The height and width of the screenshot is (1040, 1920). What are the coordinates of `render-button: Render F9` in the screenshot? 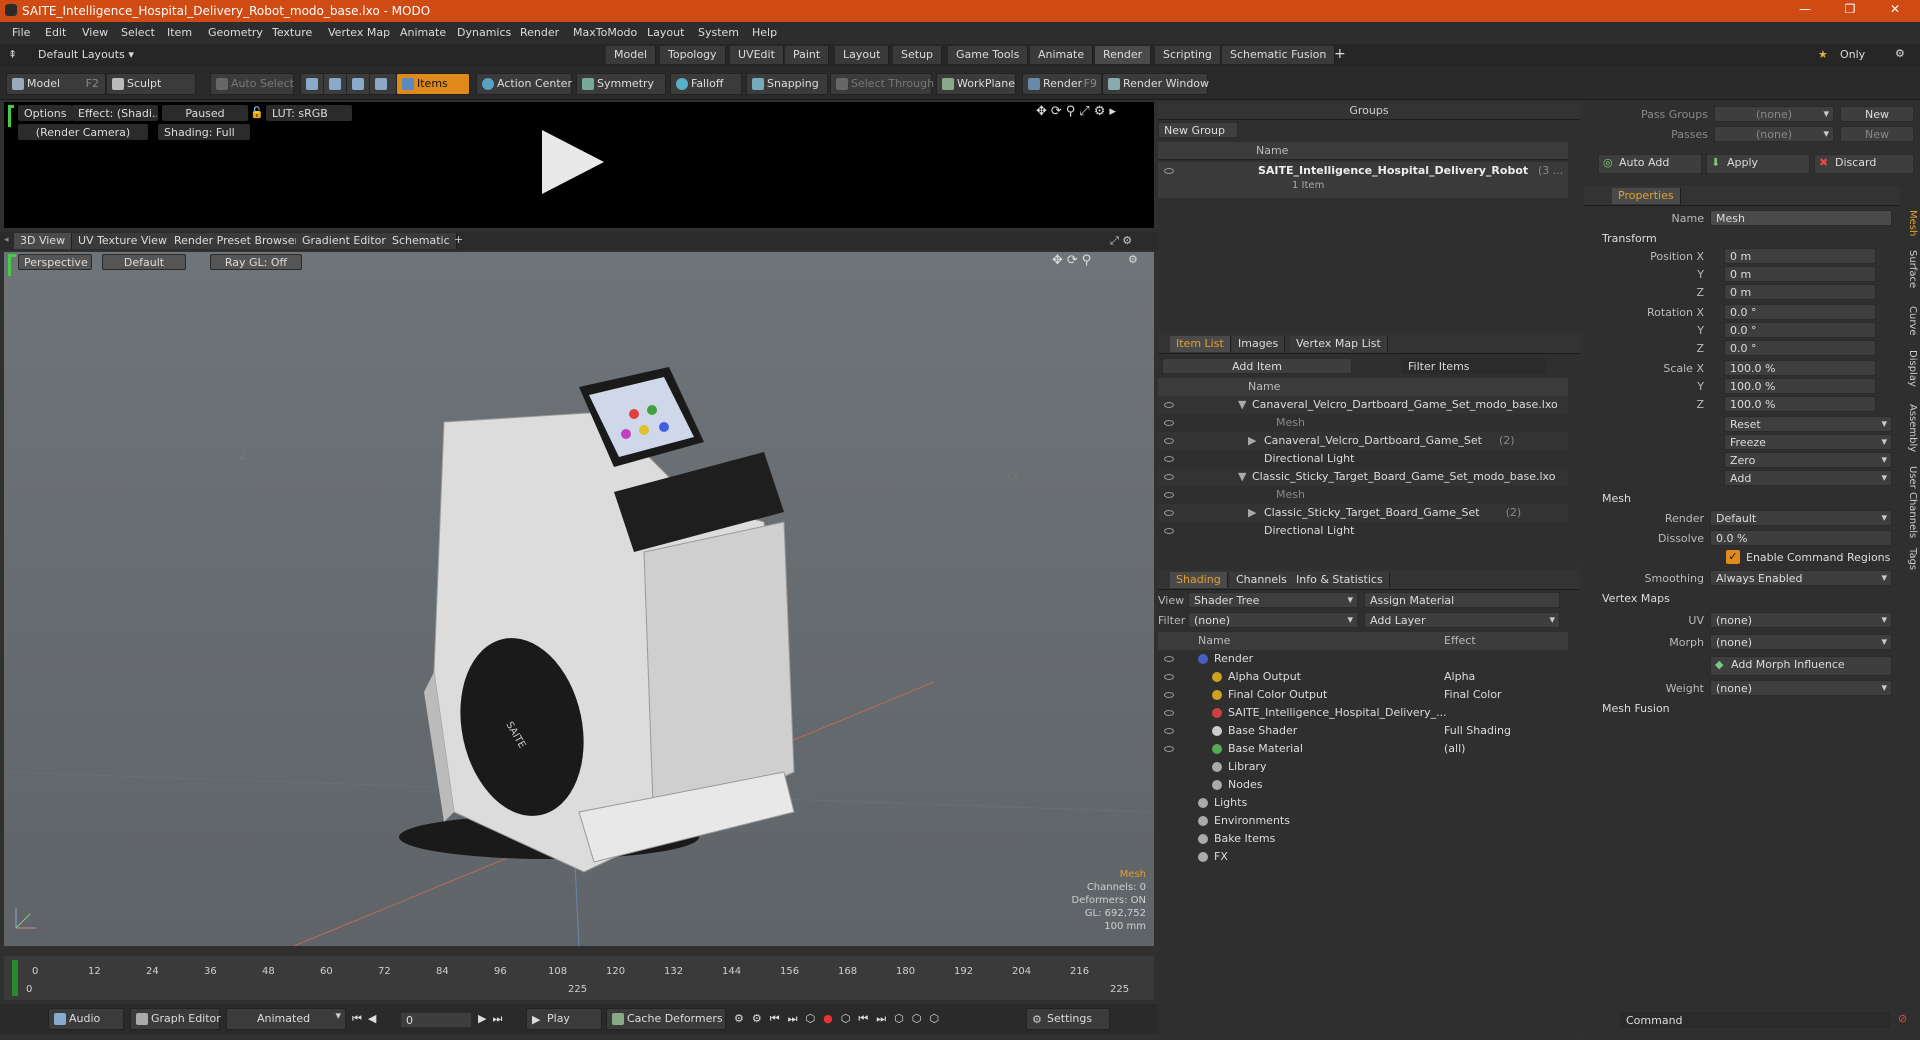 It's located at (1062, 84).